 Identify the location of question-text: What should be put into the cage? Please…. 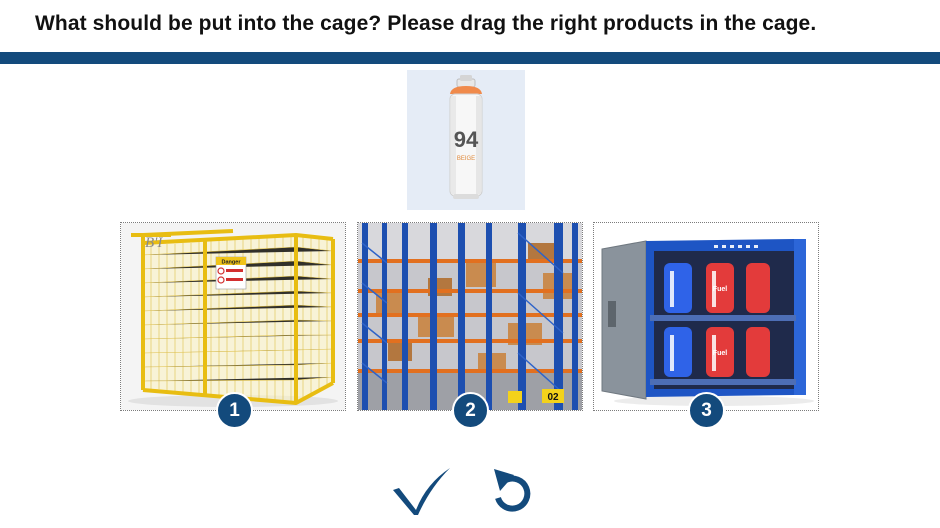
(426, 23).